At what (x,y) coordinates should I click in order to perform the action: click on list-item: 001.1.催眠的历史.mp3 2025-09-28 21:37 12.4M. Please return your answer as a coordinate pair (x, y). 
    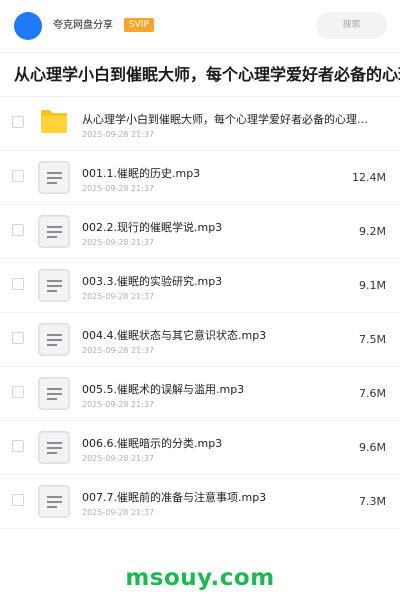
    Looking at the image, I should click on (200, 178).